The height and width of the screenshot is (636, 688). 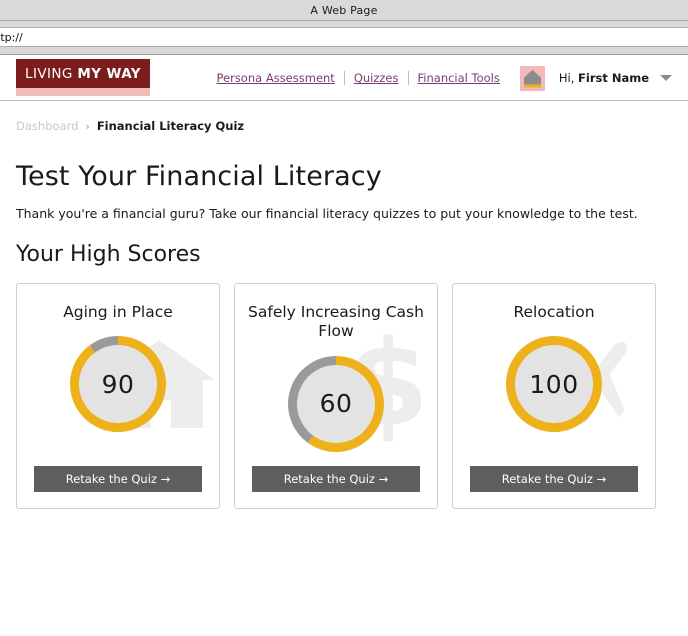 I want to click on score-card-title: Relocation, so click(x=554, y=312).